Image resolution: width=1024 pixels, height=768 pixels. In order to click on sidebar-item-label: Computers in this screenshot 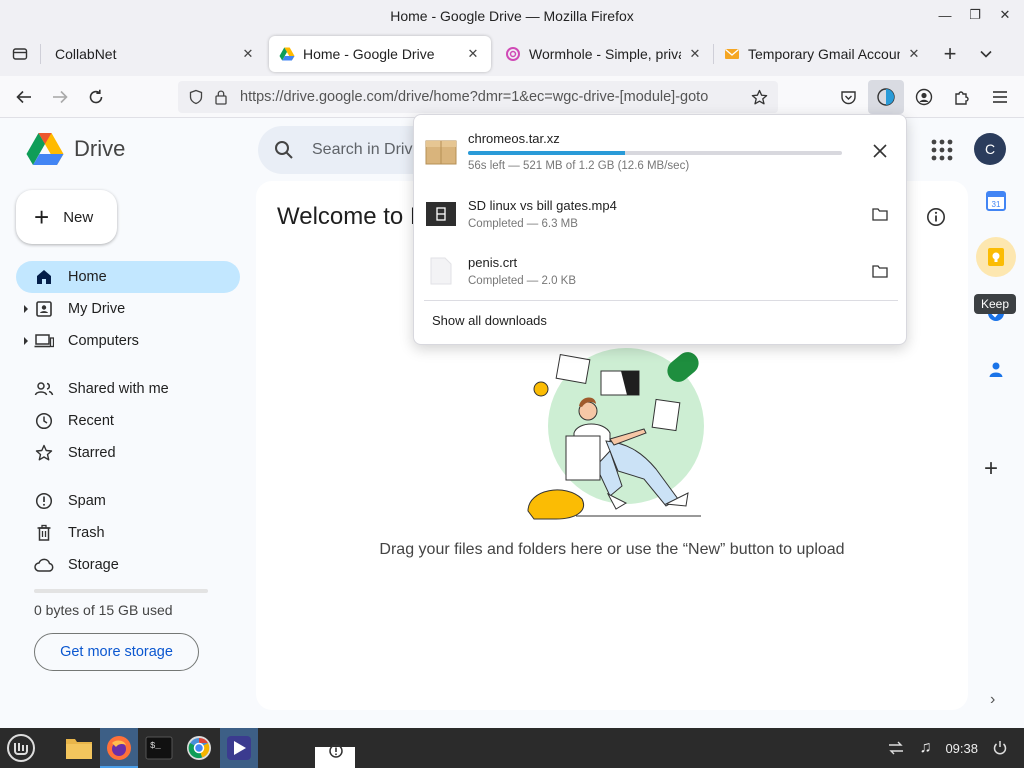, I will do `click(103, 341)`.